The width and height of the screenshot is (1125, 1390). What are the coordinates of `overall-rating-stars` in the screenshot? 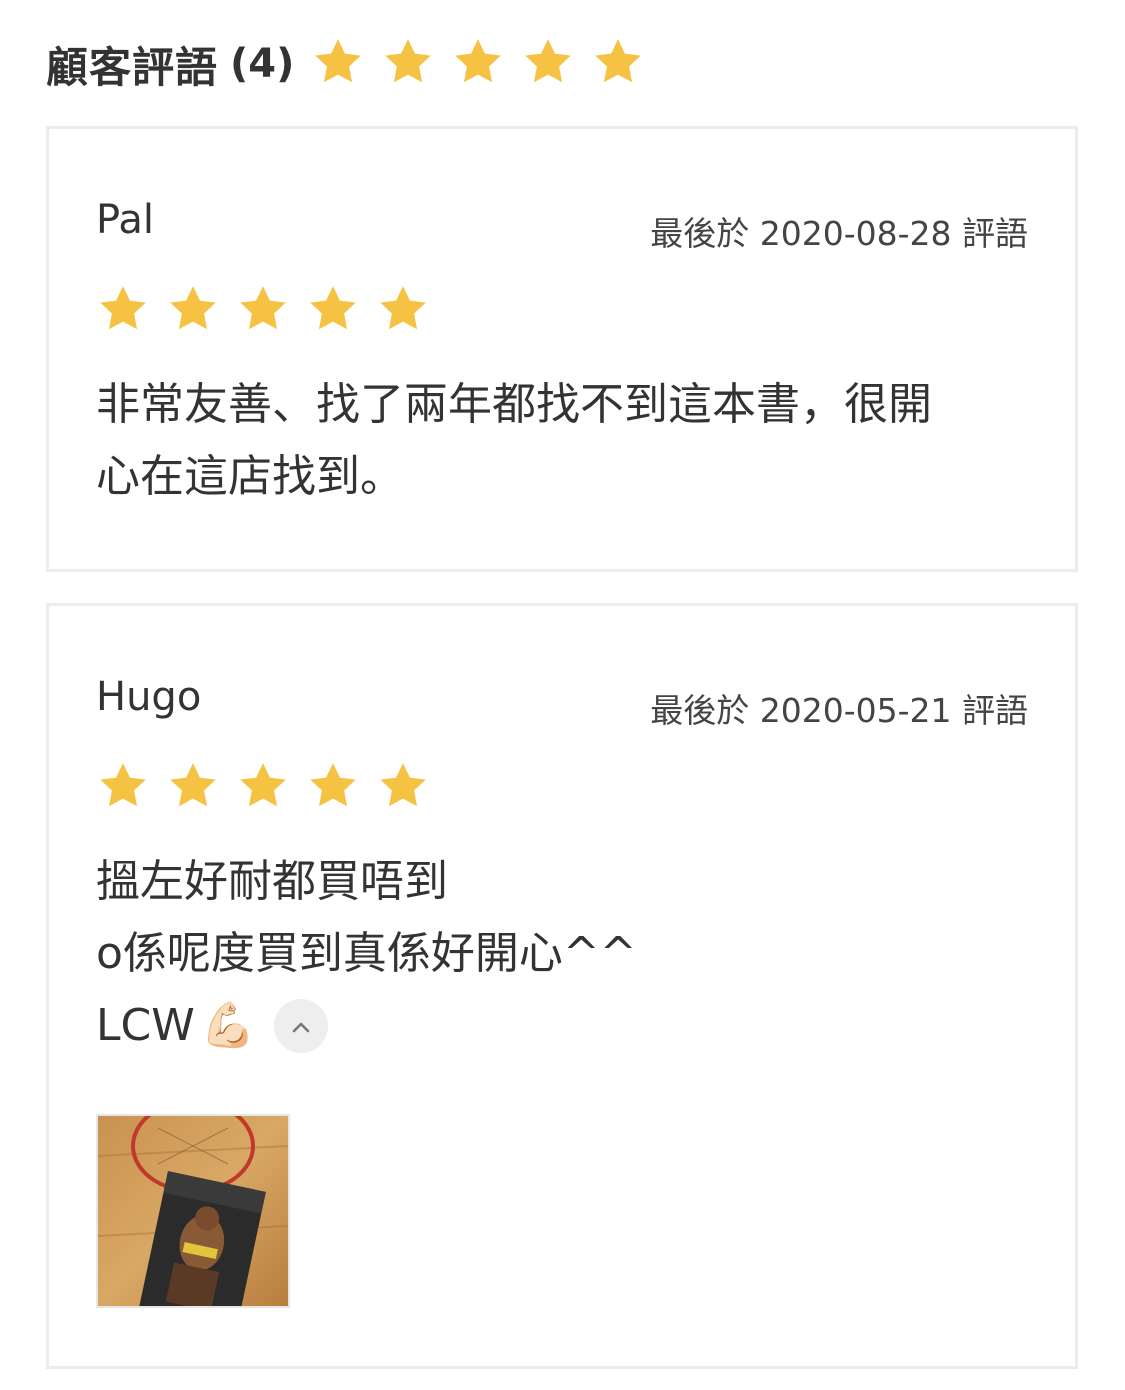 It's located at (478, 64).